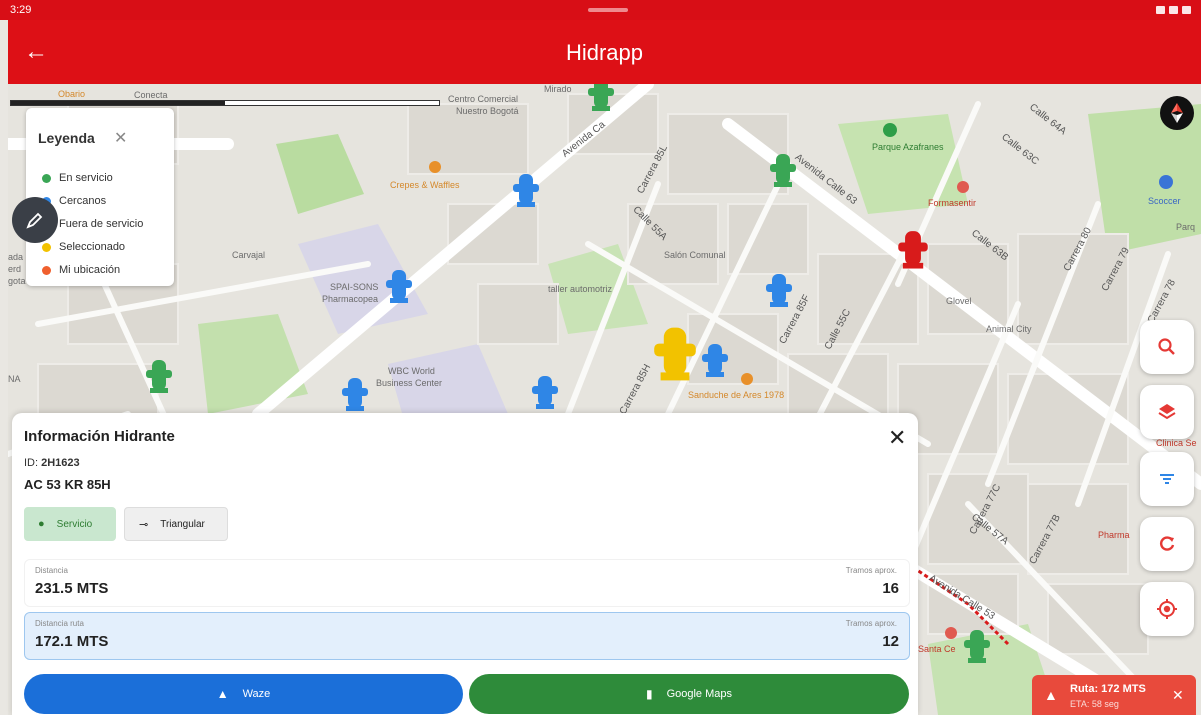 This screenshot has width=1201, height=715. What do you see at coordinates (890, 130) in the screenshot?
I see `park-pin-icon` at bounding box center [890, 130].